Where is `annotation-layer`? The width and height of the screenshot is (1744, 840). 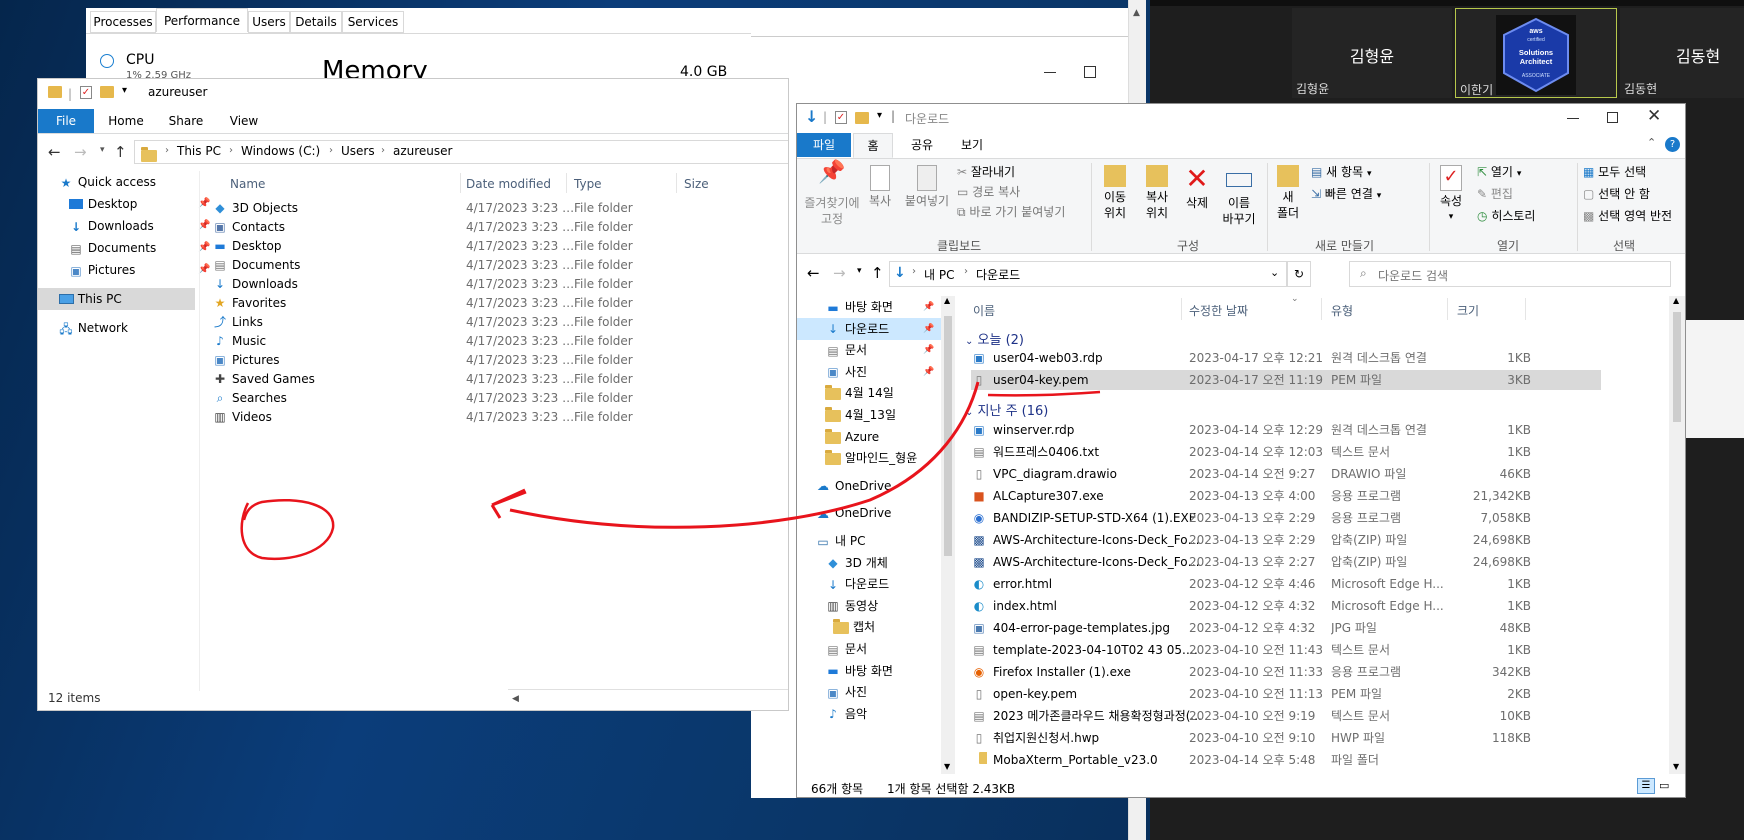 annotation-layer is located at coordinates (670, 471).